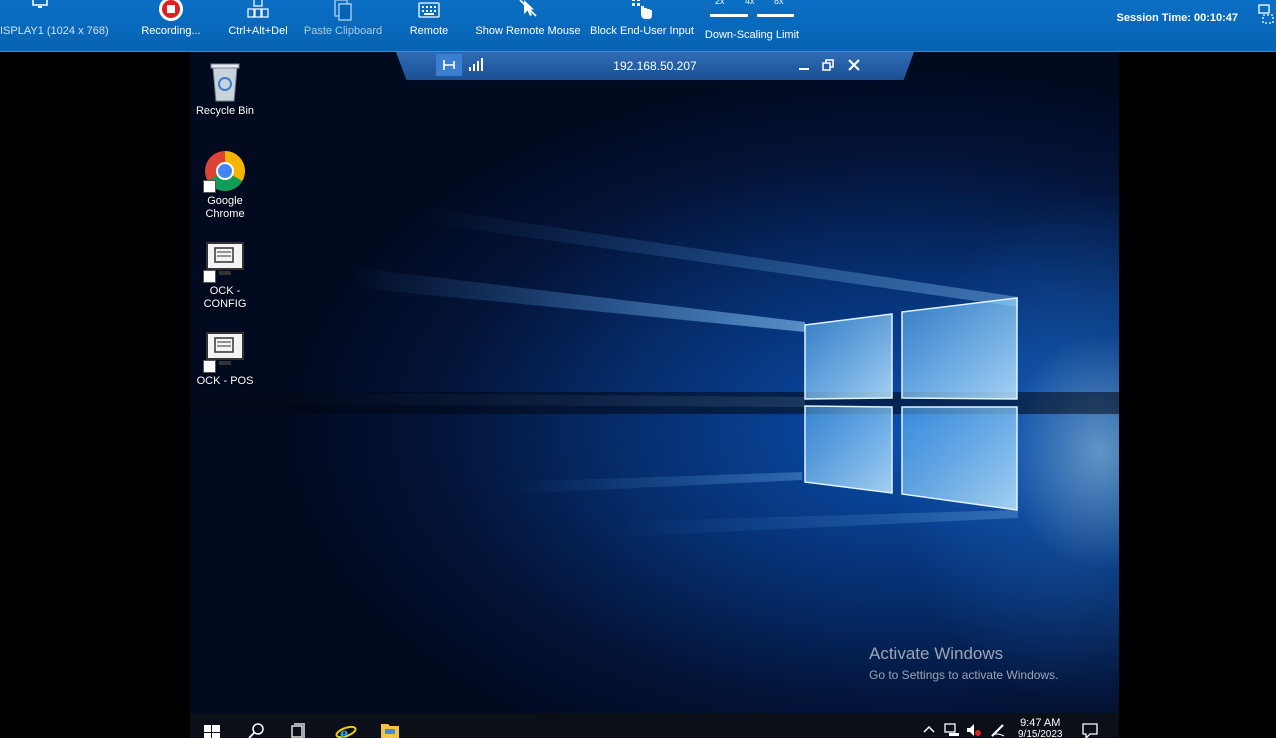  What do you see at coordinates (528, 31) in the screenshot?
I see `show-remote-mouse-label: Show Remote Mouse` at bounding box center [528, 31].